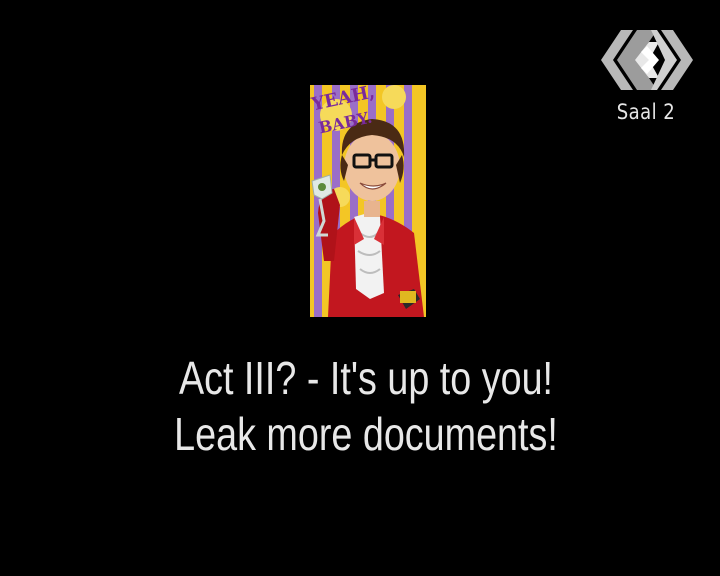 The image size is (720, 576). What do you see at coordinates (368, 201) in the screenshot?
I see `austin-powers-poster: YEAH, BABY.` at bounding box center [368, 201].